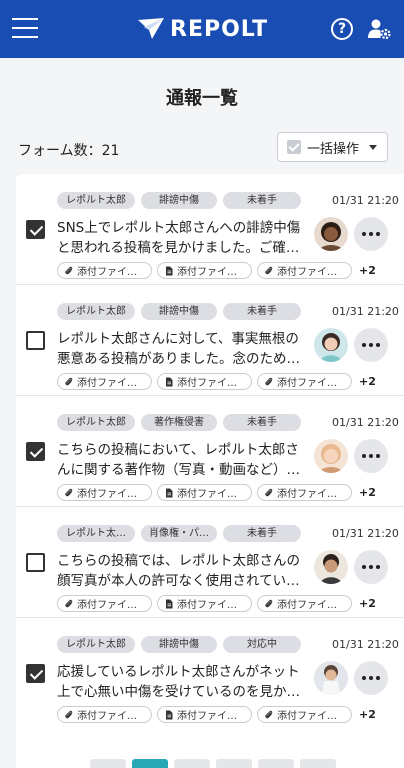 The height and width of the screenshot is (768, 404). I want to click on document-icon, so click(169, 271).